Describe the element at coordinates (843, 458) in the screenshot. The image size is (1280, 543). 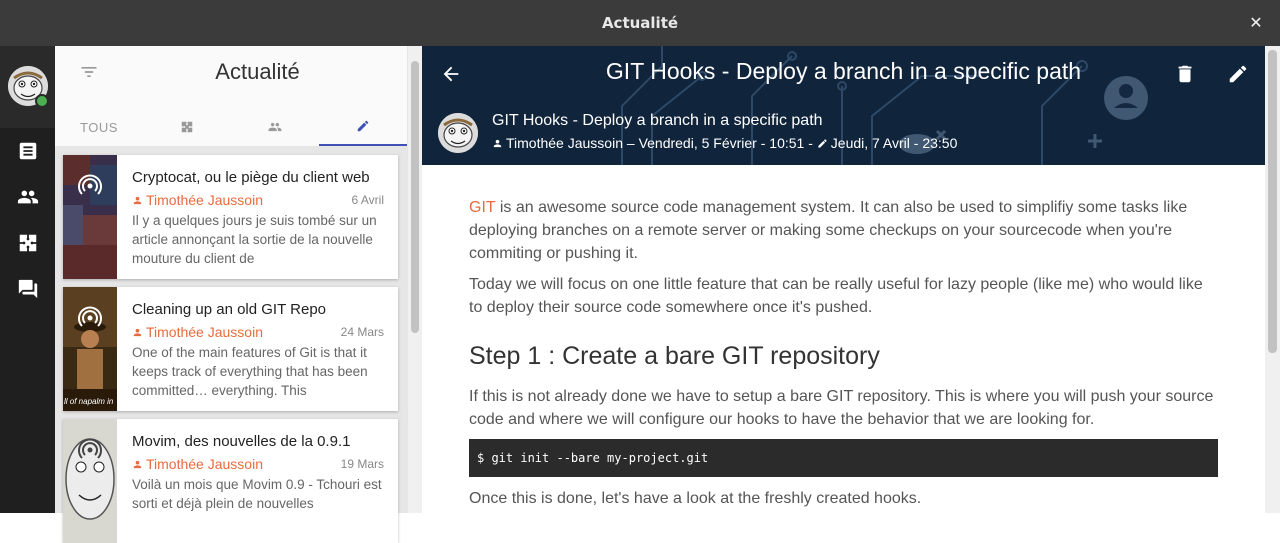
I see `code-block: $ git init --bare my-project.git` at that location.